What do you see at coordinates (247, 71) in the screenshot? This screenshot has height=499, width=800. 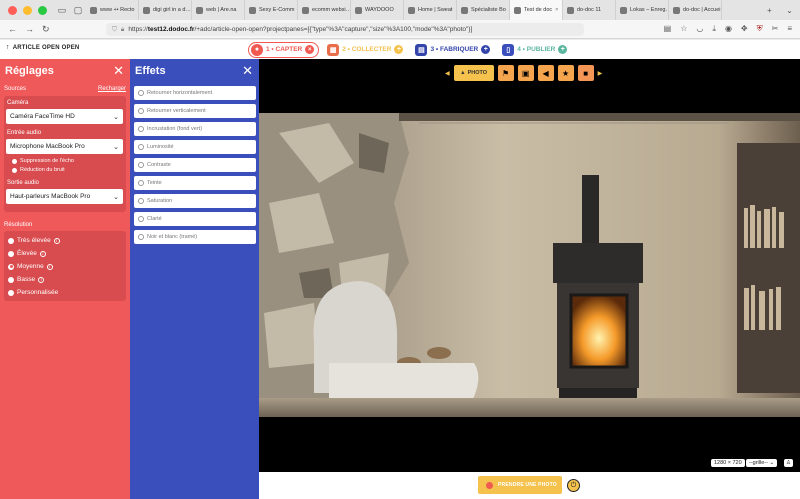 I see `close-effets-icon: ✕` at bounding box center [247, 71].